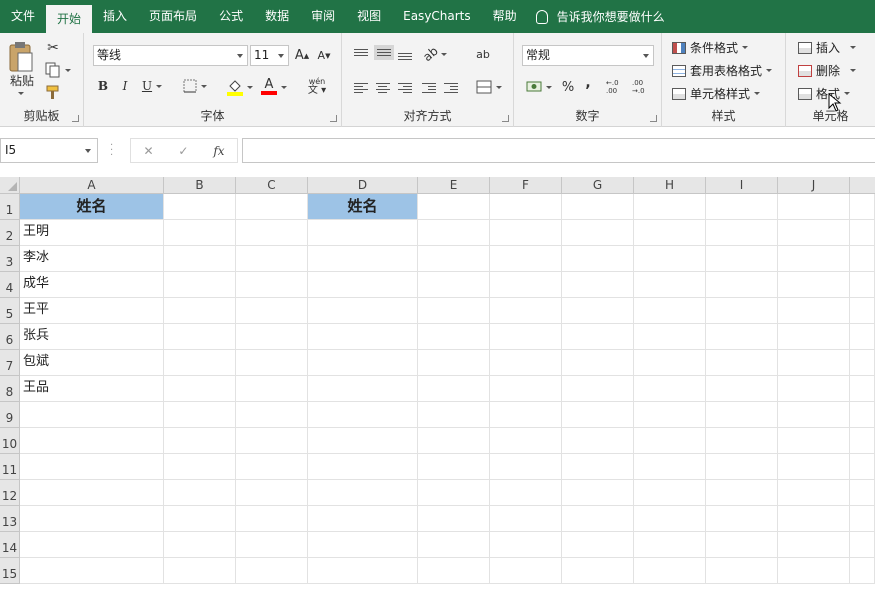 This screenshot has width=875, height=597. What do you see at coordinates (558, 150) in the screenshot?
I see `formula-input` at bounding box center [558, 150].